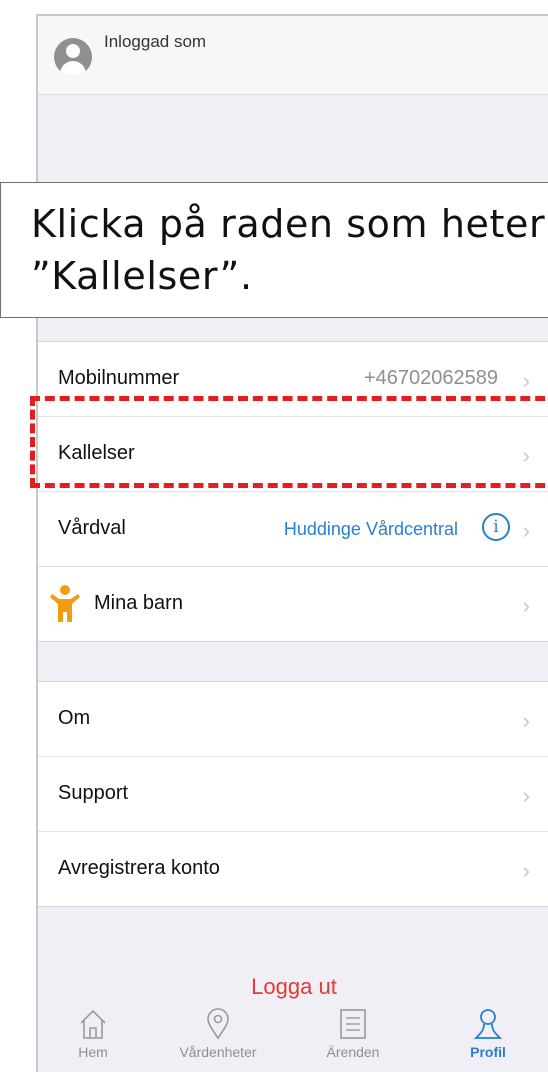 The width and height of the screenshot is (548, 1072). What do you see at coordinates (92, 528) in the screenshot?
I see `row-label: Vårdval` at bounding box center [92, 528].